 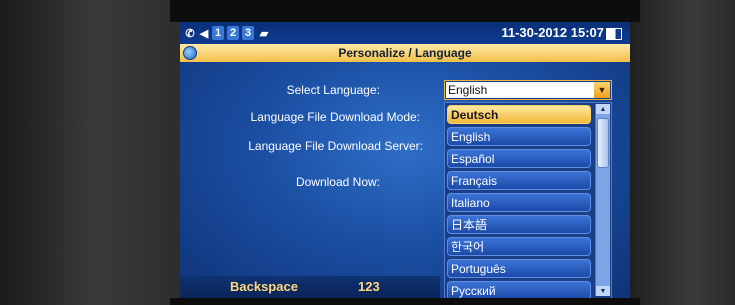 What do you see at coordinates (519, 268) in the screenshot?
I see `language-option-portugues: Português` at bounding box center [519, 268].